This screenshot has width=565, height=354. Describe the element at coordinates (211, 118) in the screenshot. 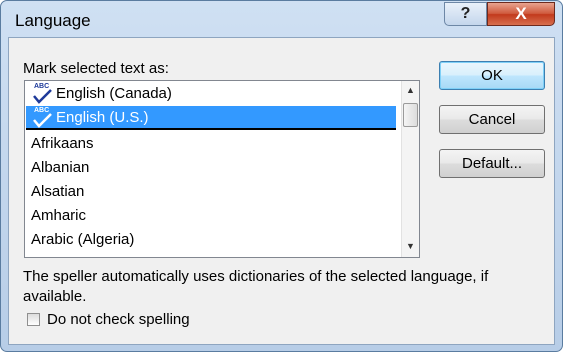

I see `list-item-selected: ABC English (U.S.)` at that location.